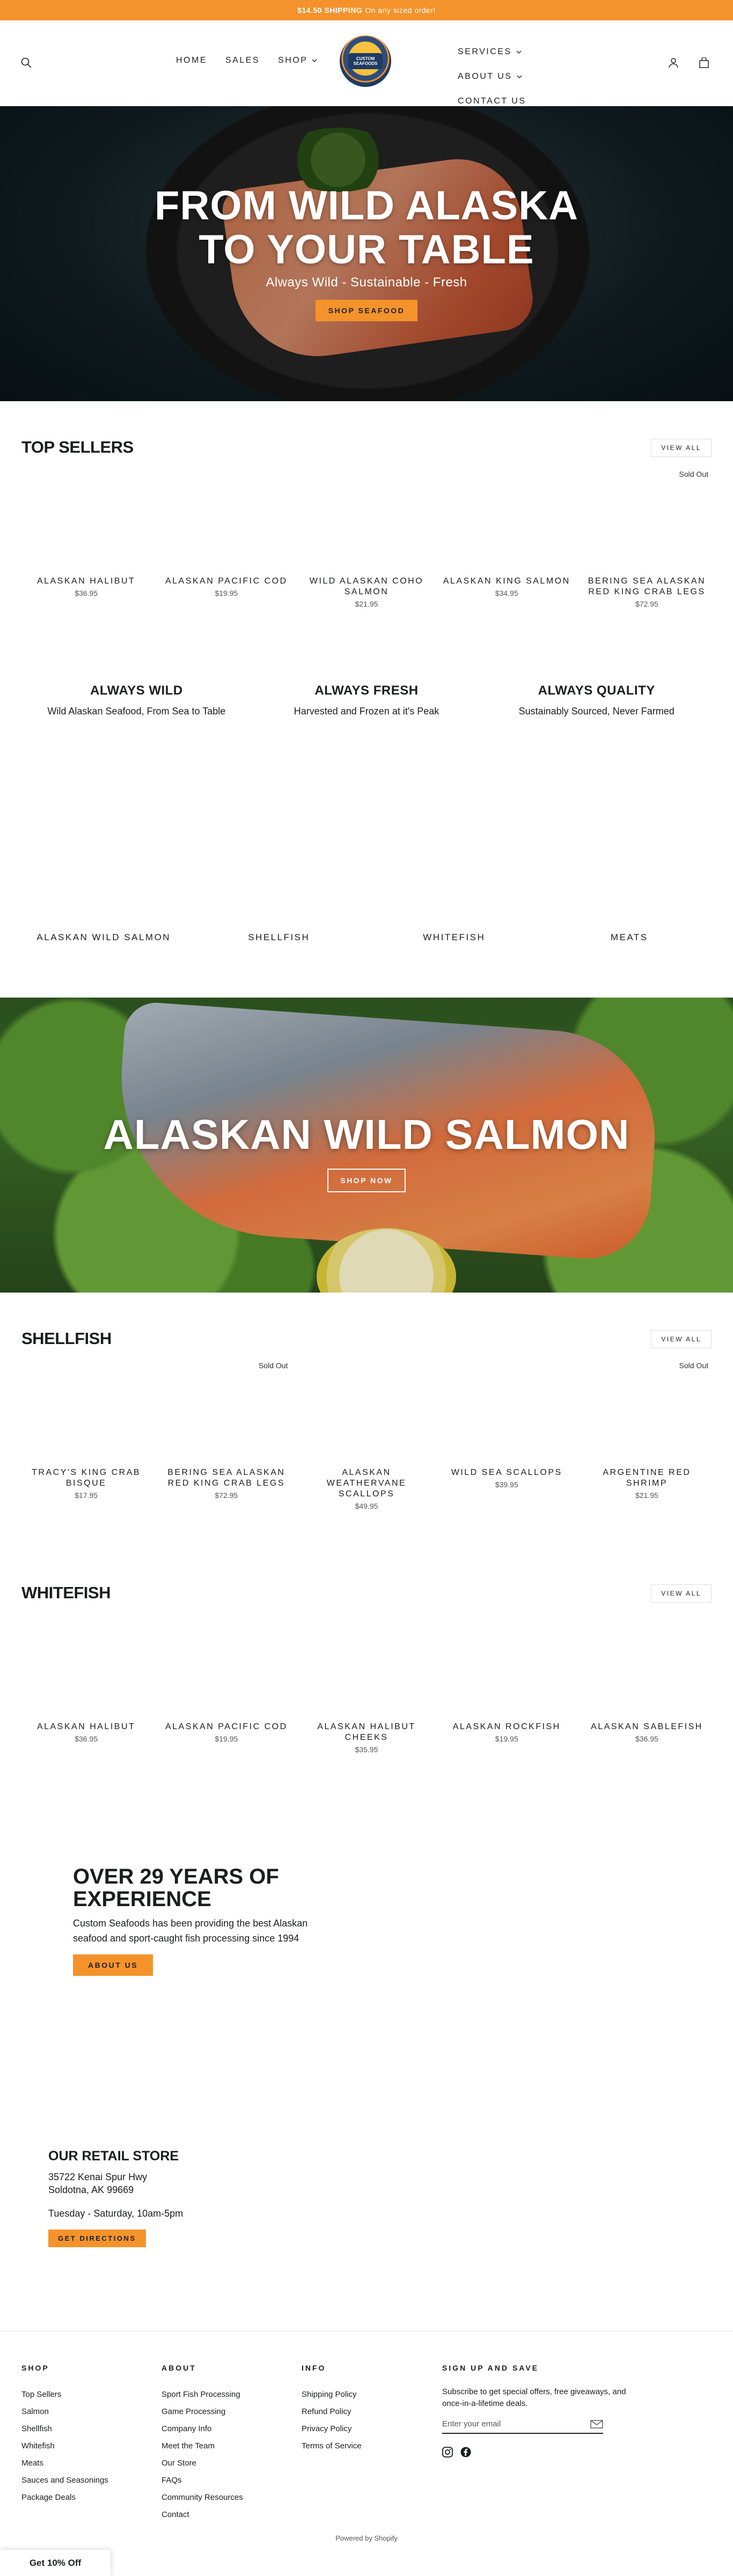  I want to click on product-name: ALASKAN HALIBUT CHEEKS, so click(366, 1733).